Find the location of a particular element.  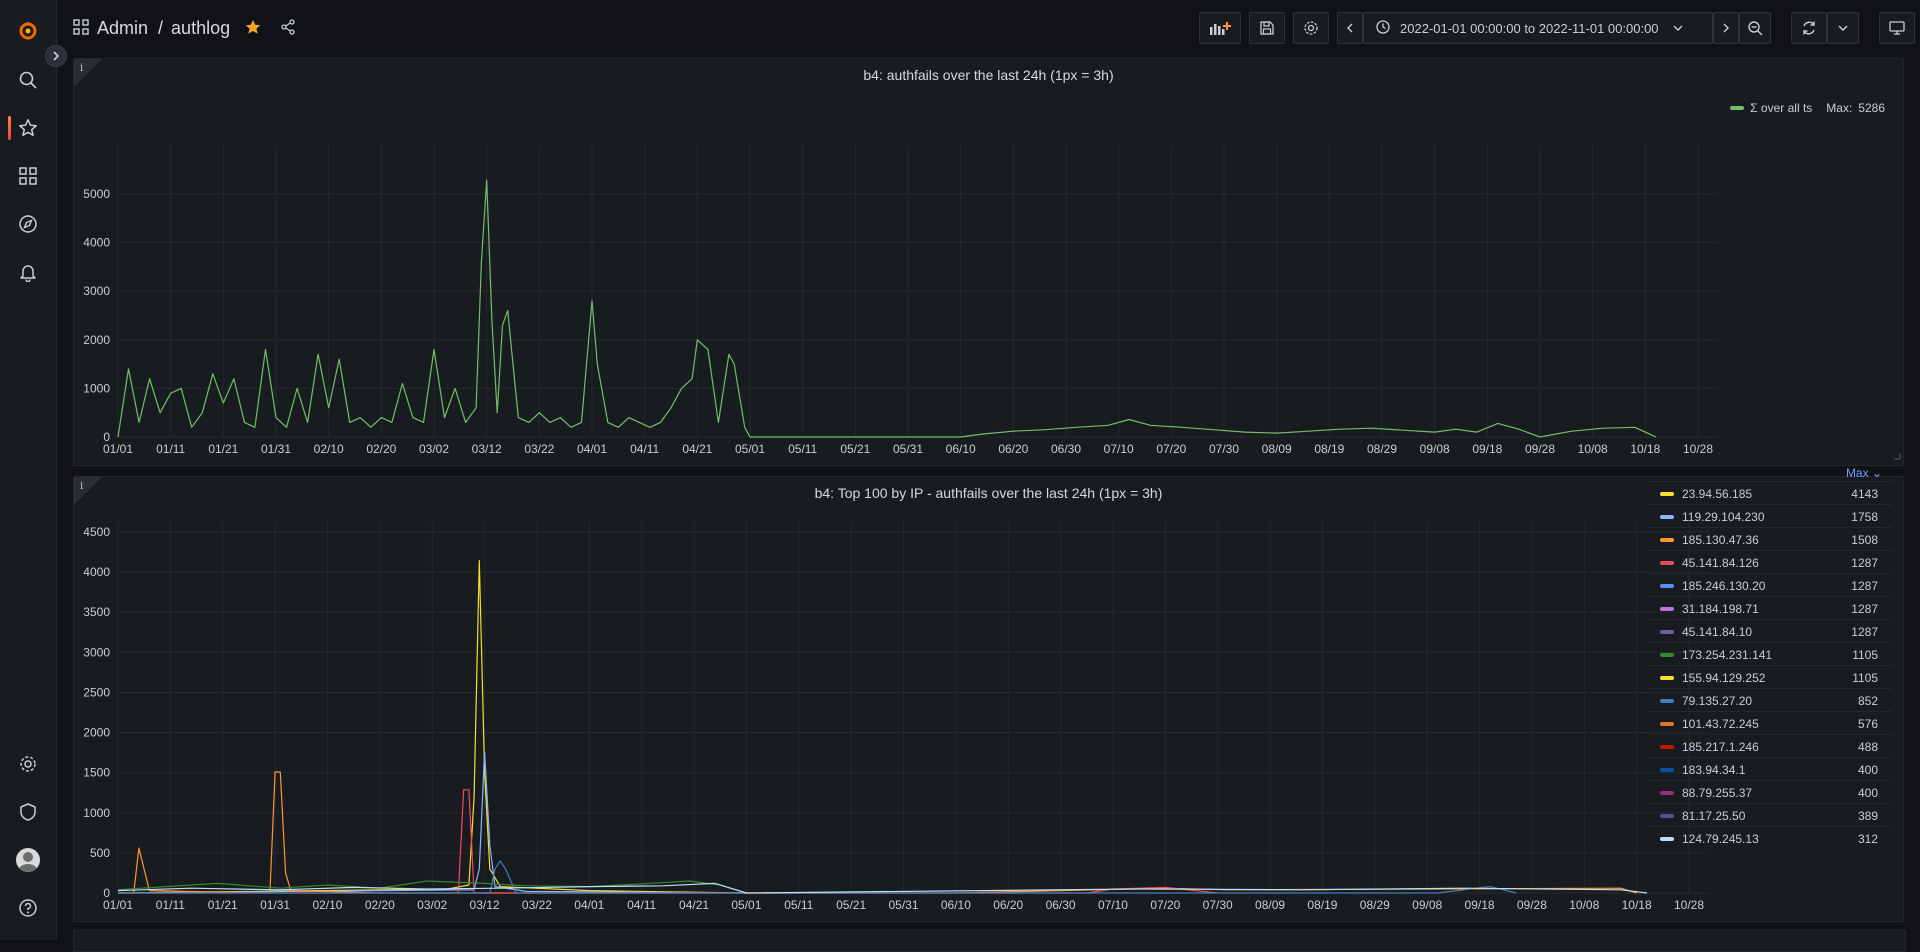

user-avatar is located at coordinates (28, 860).